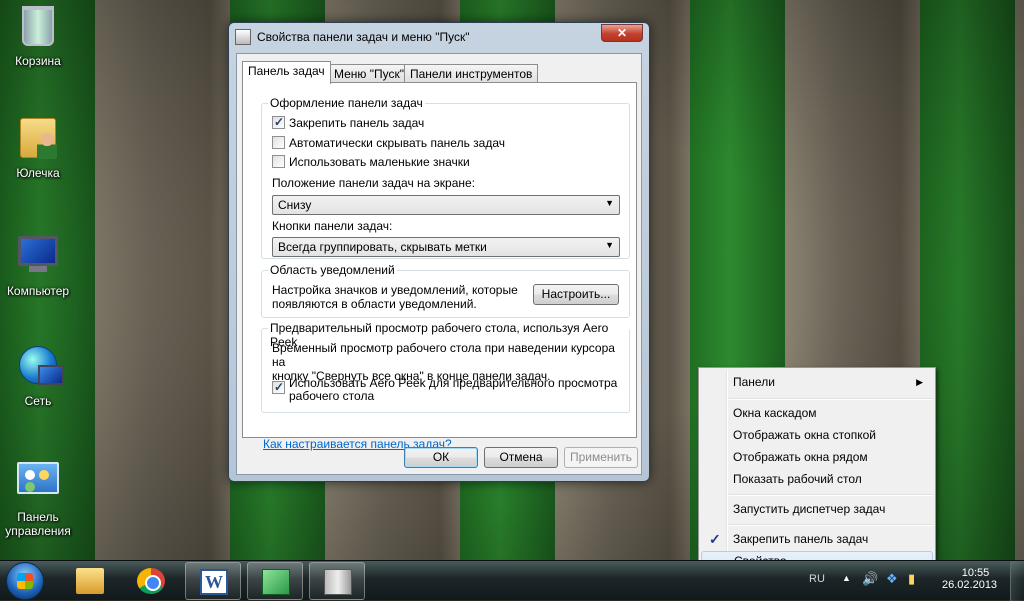 Image resolution: width=1024 pixels, height=601 pixels. I want to click on desktop-icon-network: Сеть, so click(38, 376).